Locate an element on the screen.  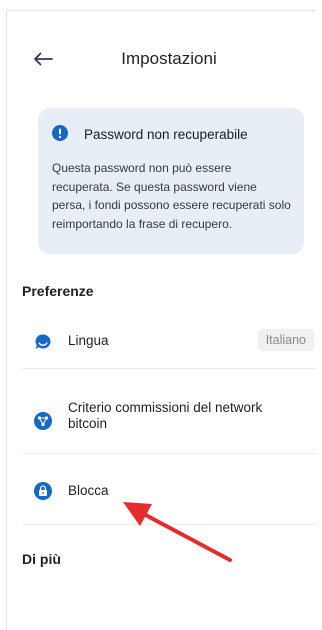
section-title-more: Di più is located at coordinates (41, 559).